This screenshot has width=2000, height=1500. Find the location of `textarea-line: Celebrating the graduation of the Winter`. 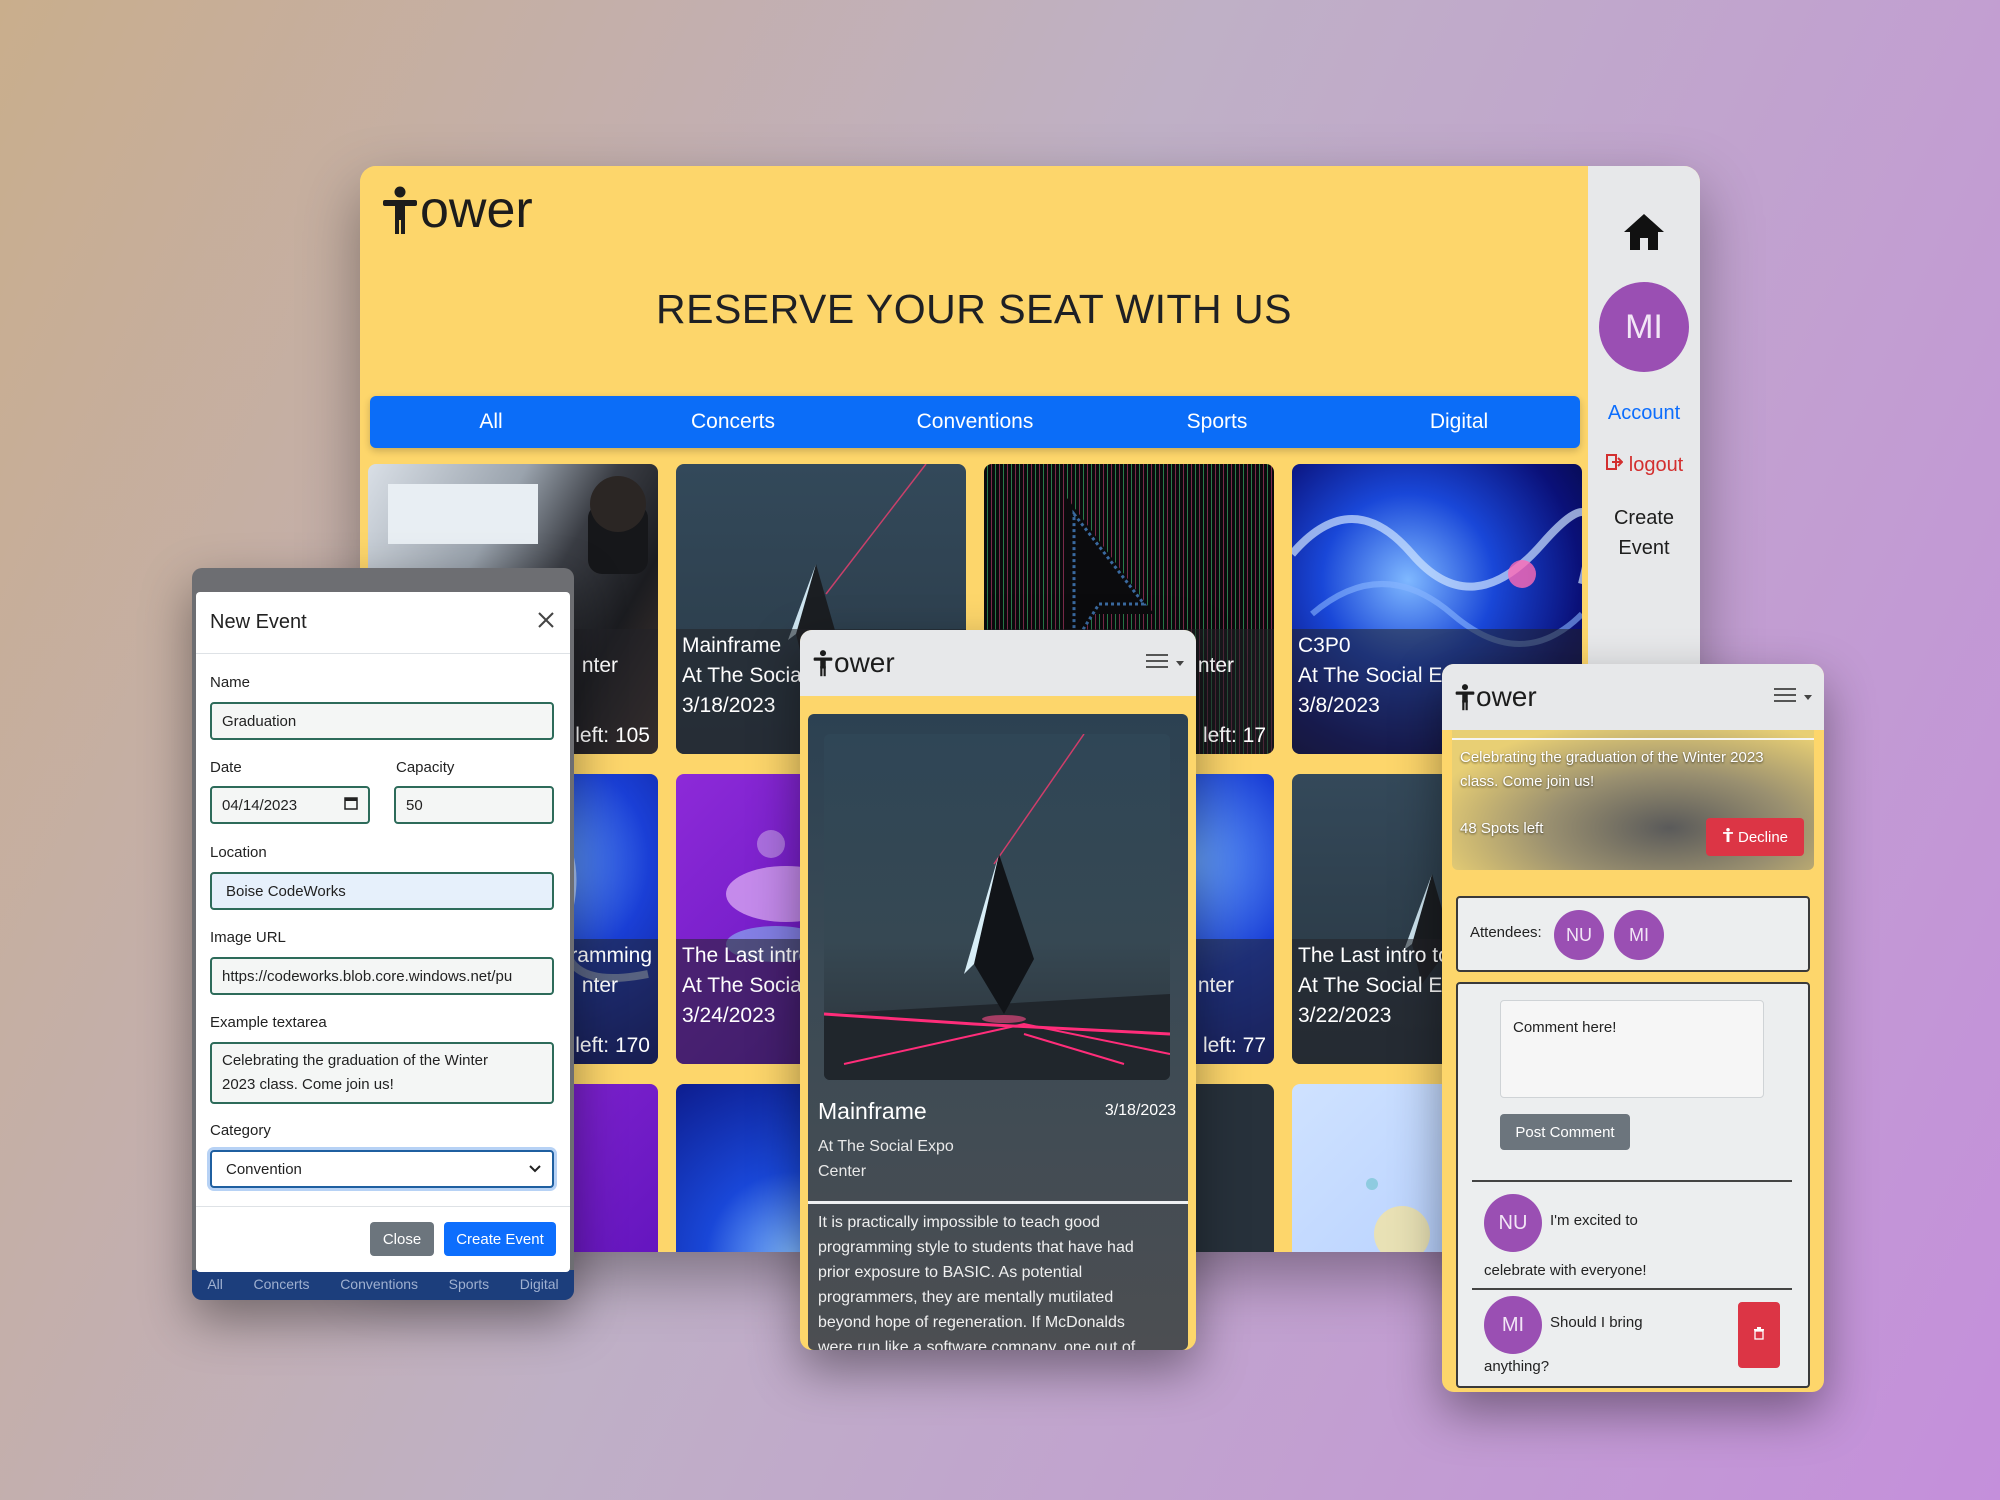

textarea-line: Celebrating the graduation of the Winter is located at coordinates (355, 1060).